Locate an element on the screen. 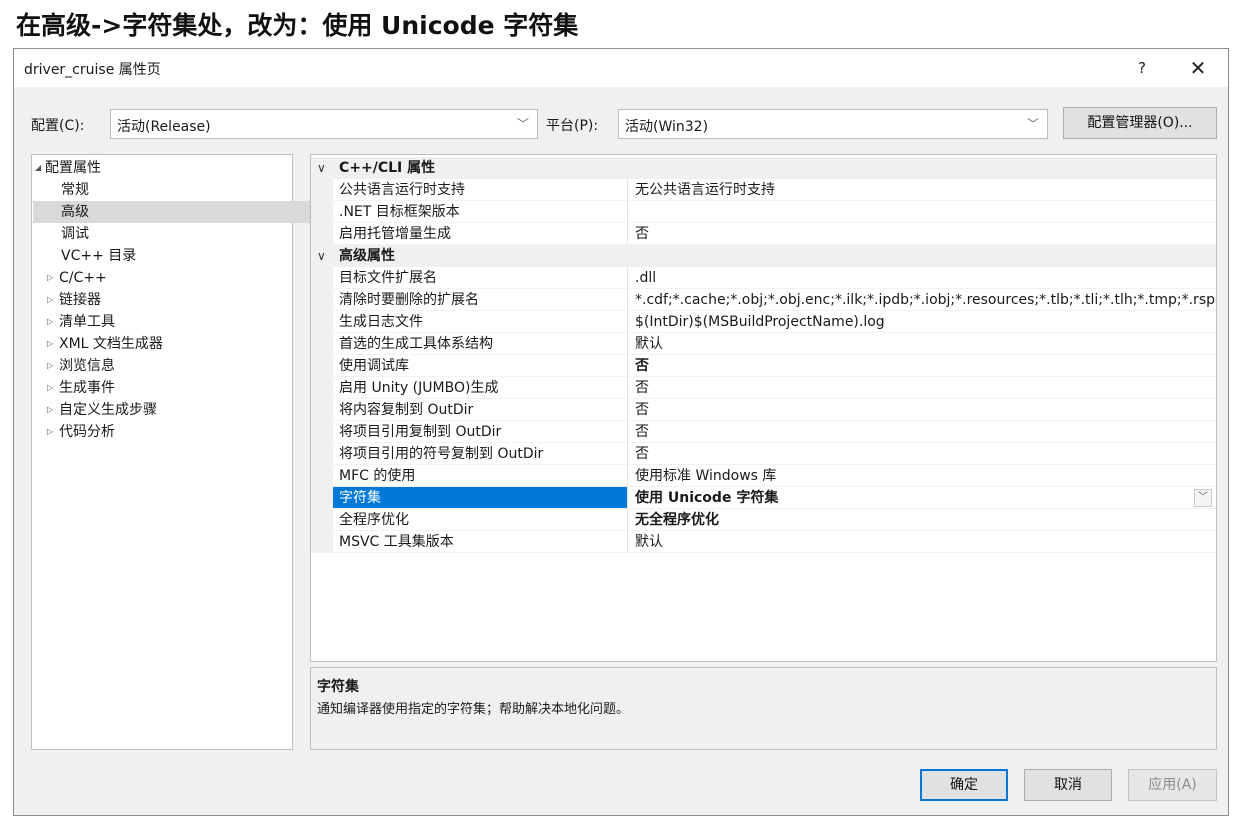 The width and height of the screenshot is (1242, 818). property-name: 启用托管增量生成 is located at coordinates (480, 234).